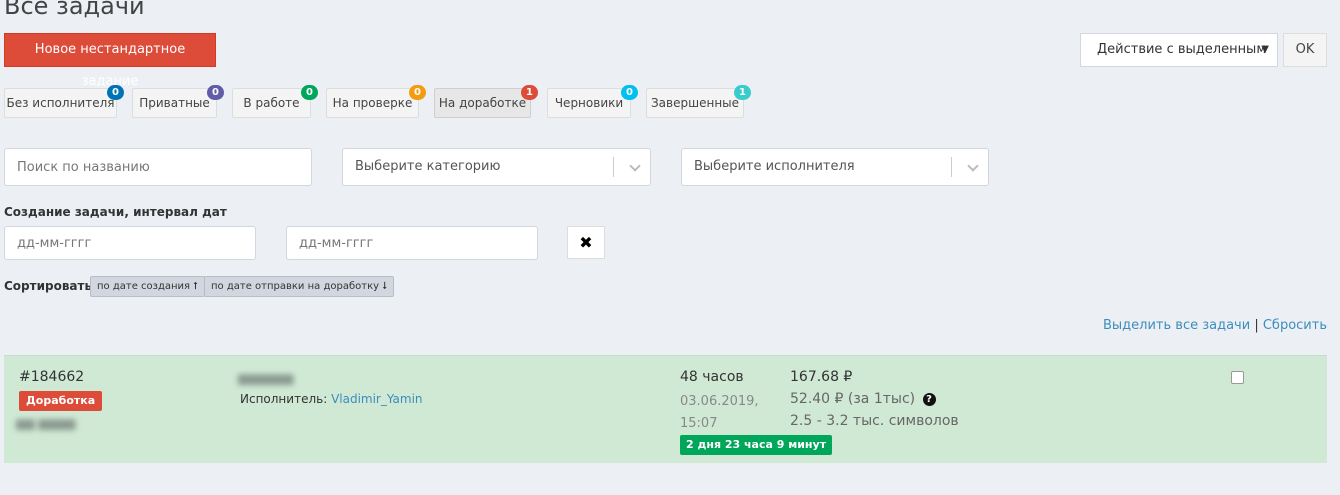  I want to click on category-select: Выберите категорию, so click(496, 167).